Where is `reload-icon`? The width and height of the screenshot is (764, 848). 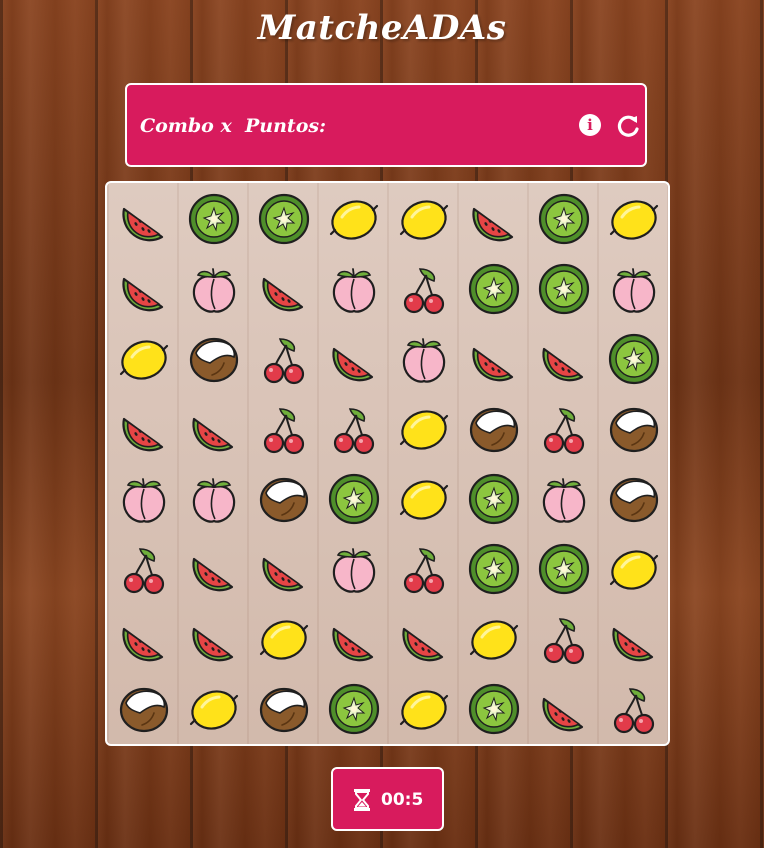 reload-icon is located at coordinates (628, 126).